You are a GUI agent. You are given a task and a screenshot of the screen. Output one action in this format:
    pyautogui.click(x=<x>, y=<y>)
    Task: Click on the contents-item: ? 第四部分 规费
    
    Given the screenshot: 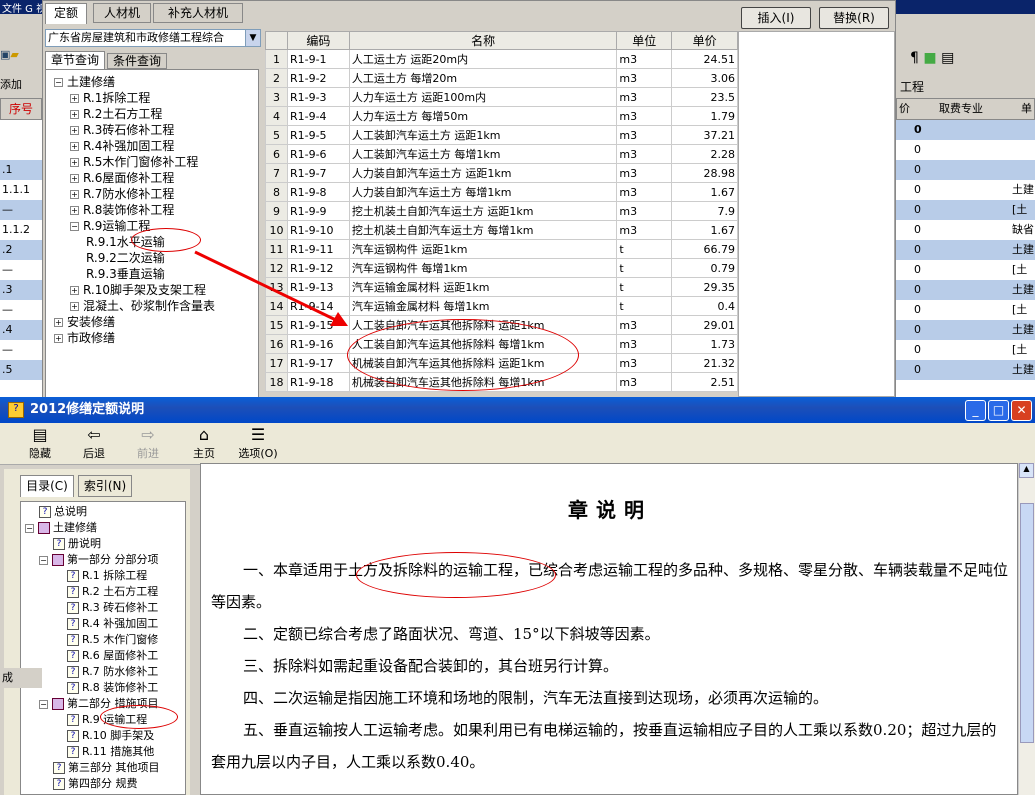 What is the action you would take?
    pyautogui.click(x=95, y=784)
    